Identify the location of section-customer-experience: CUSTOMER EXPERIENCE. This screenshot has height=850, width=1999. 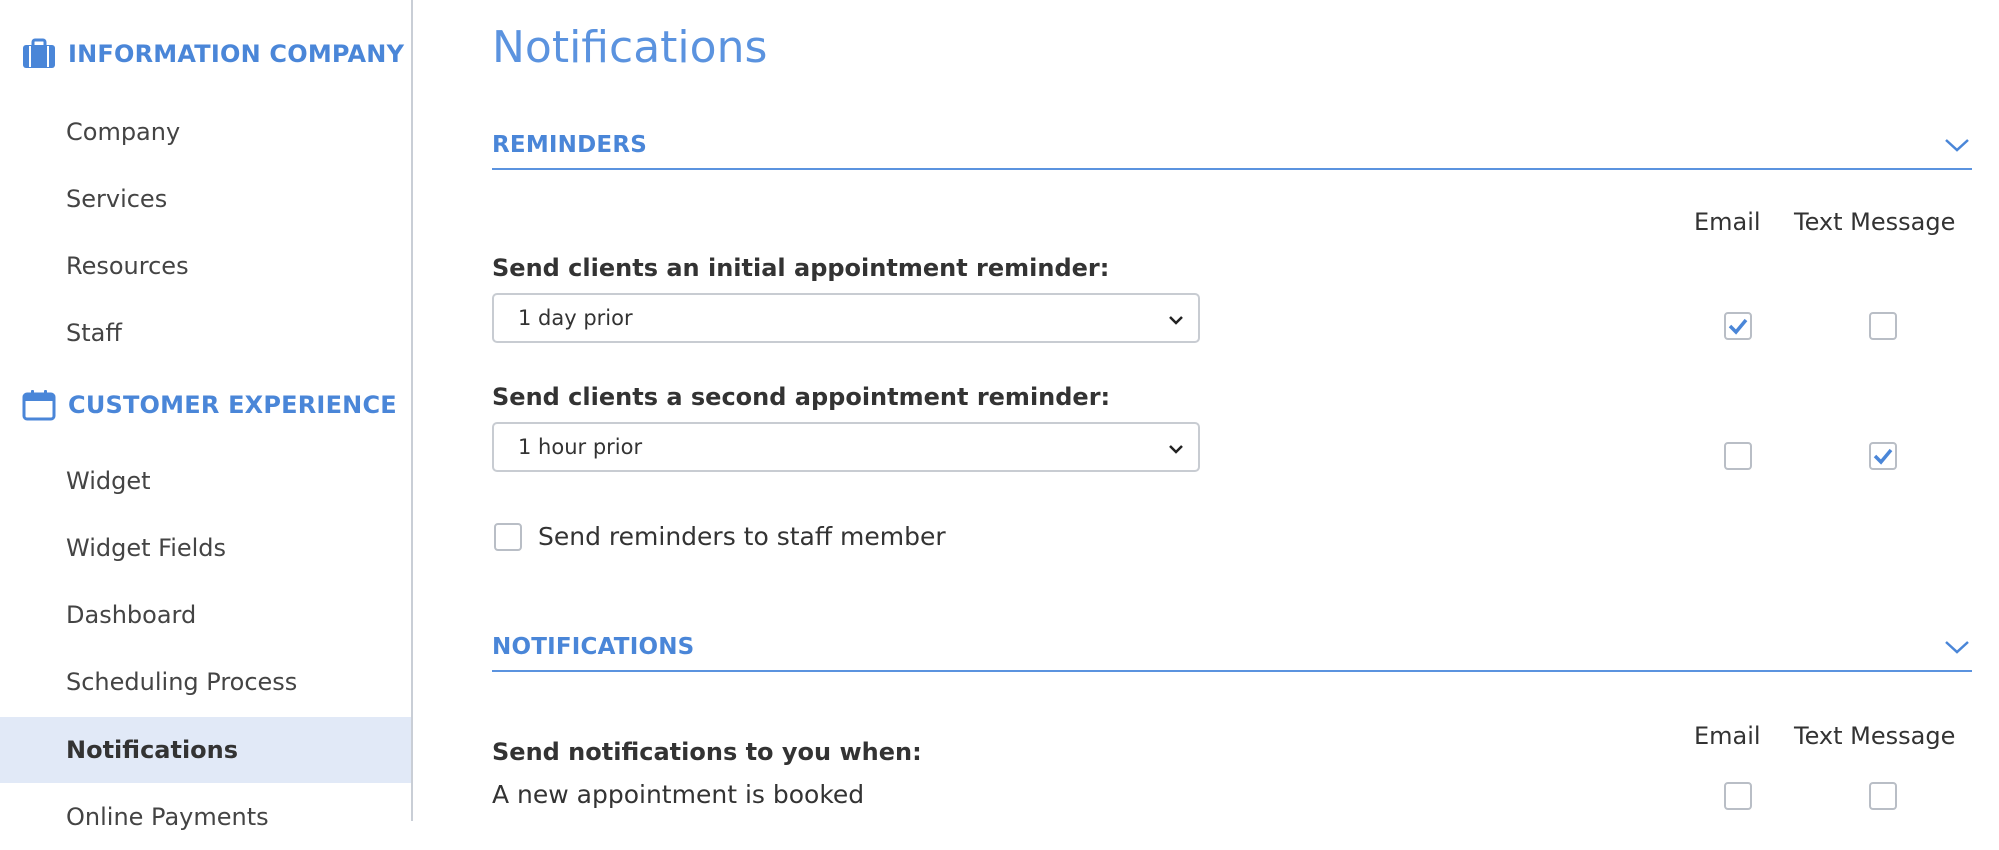
(209, 405).